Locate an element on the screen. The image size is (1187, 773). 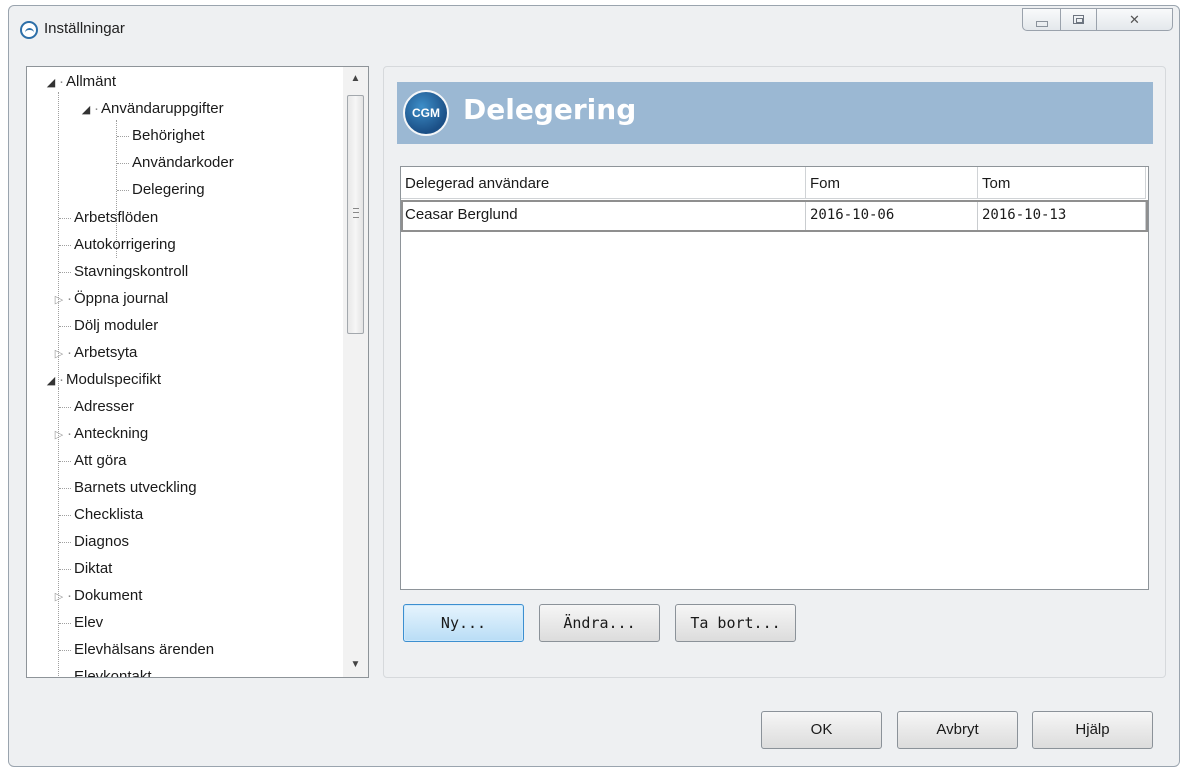
column-header-fom: Fom is located at coordinates (892, 183).